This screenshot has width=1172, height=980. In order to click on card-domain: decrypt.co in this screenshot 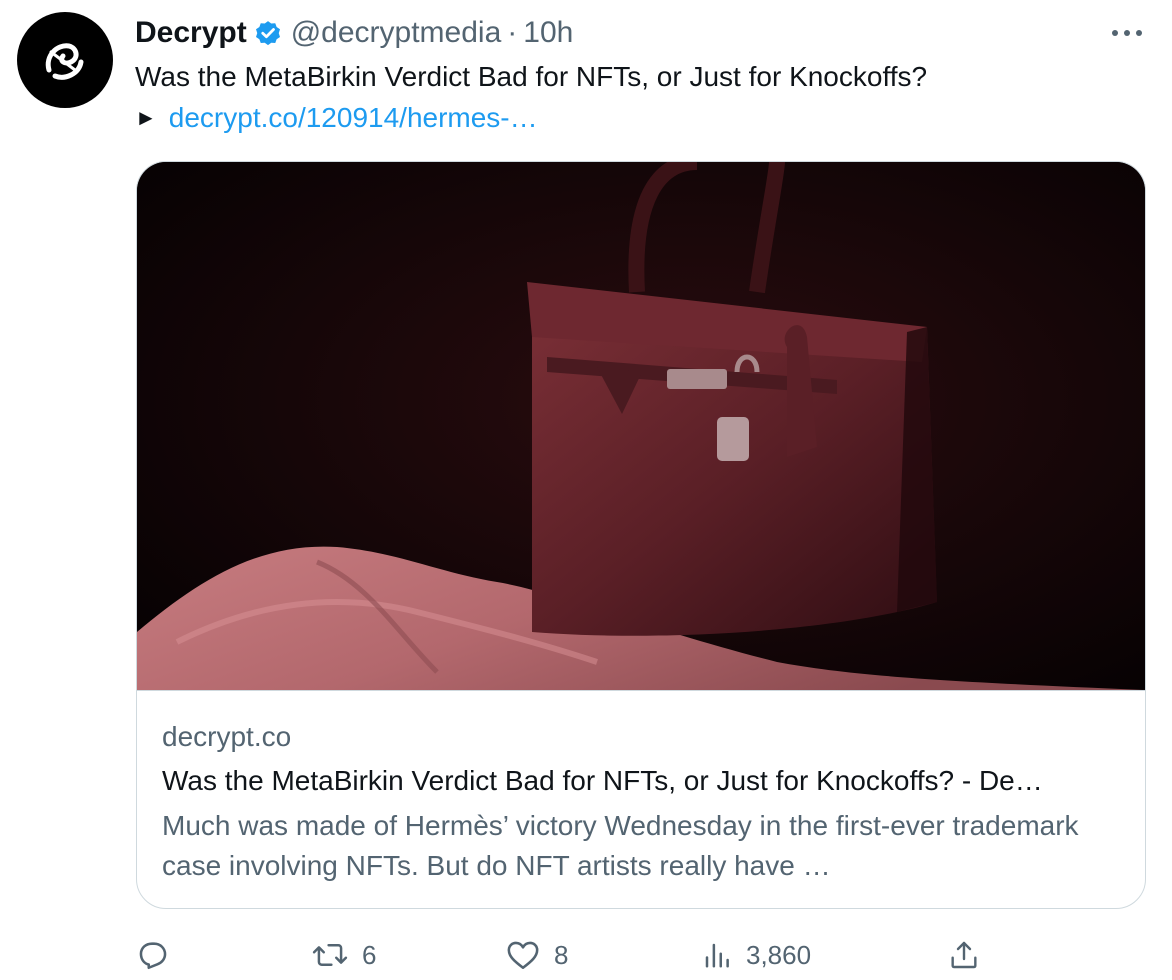, I will do `click(227, 736)`.